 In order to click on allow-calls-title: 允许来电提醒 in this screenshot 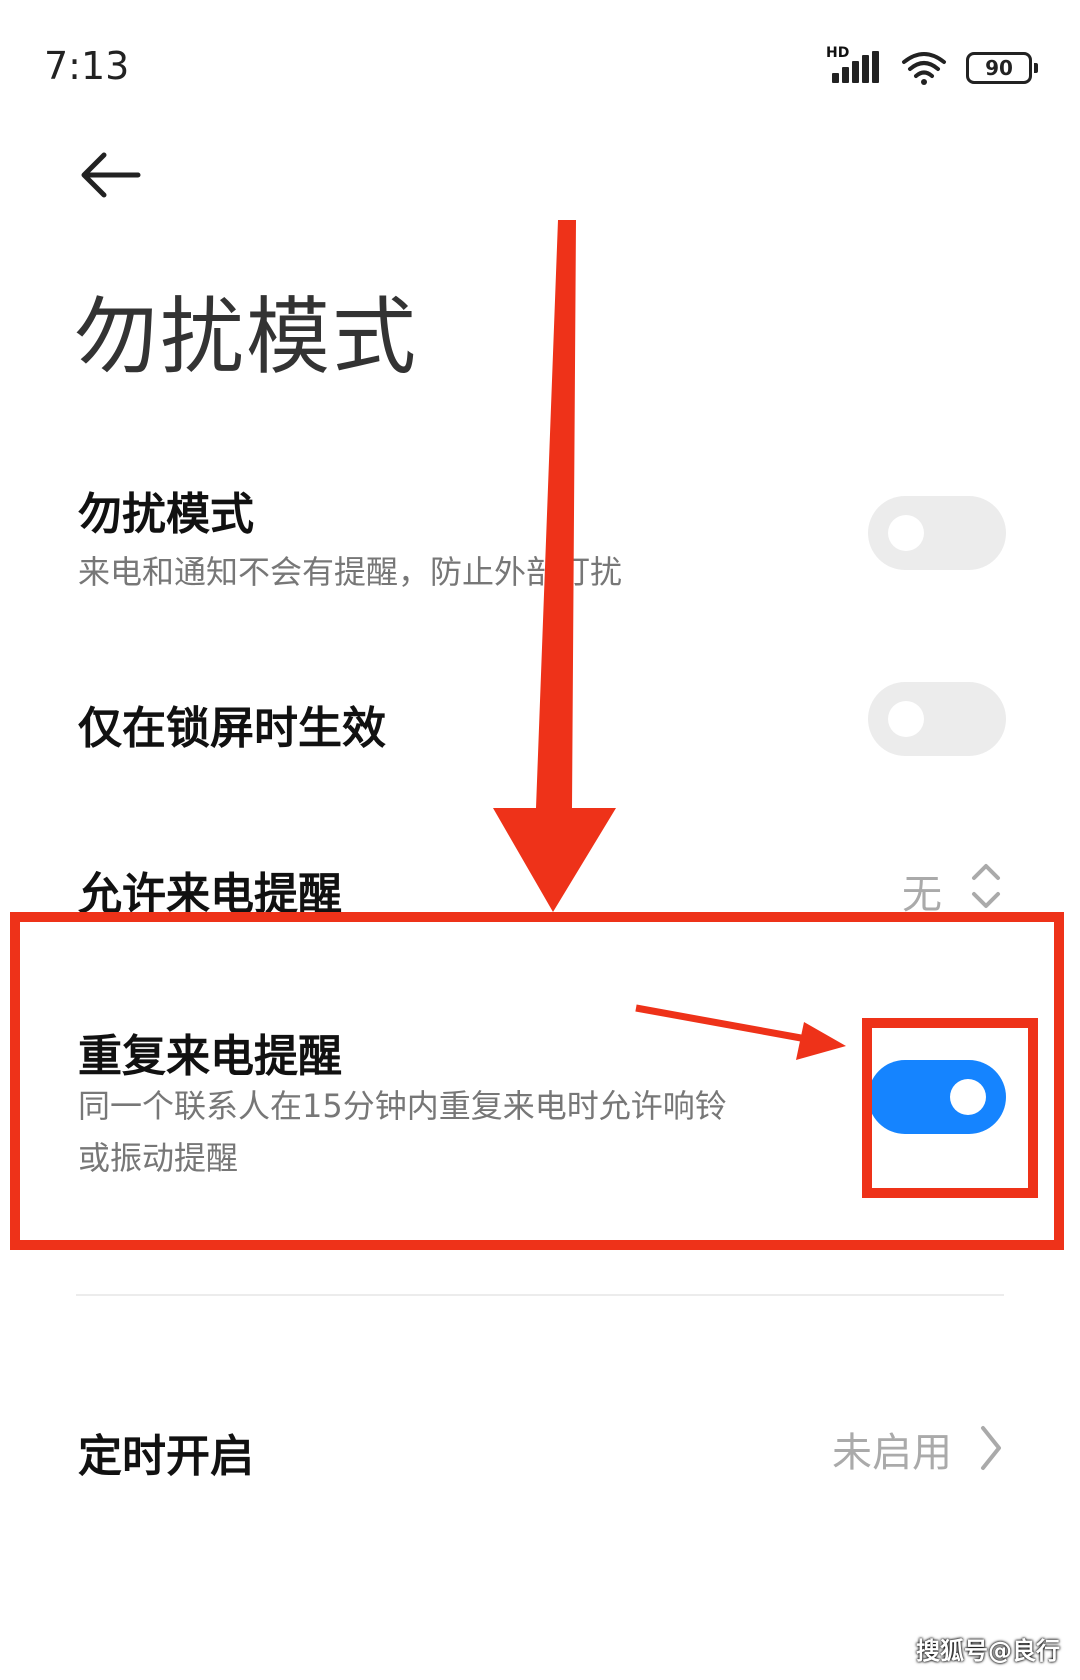, I will do `click(210, 890)`.